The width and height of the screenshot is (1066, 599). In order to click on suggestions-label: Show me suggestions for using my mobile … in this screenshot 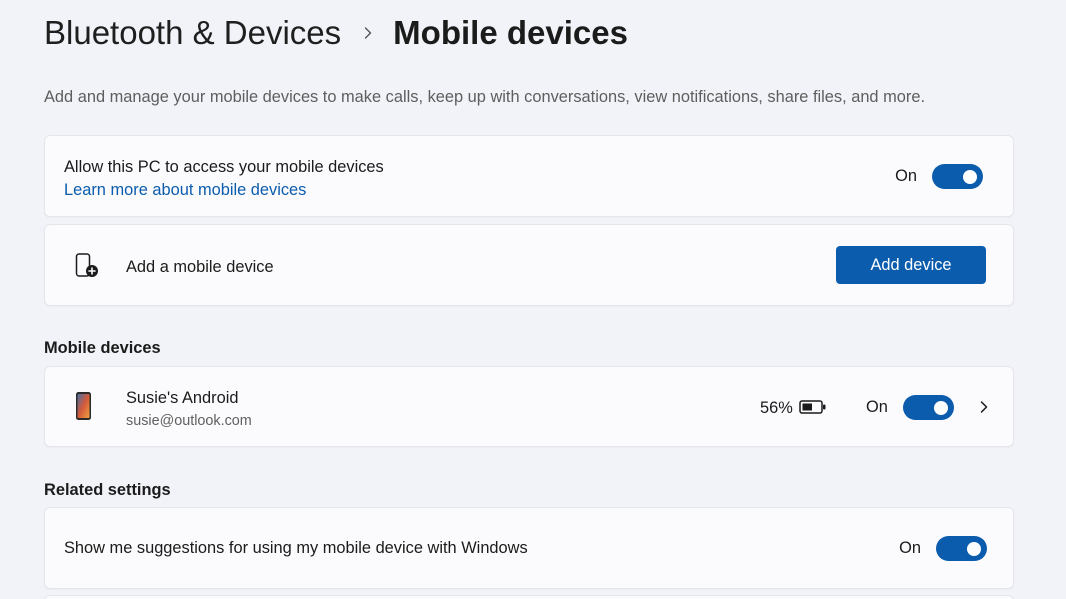, I will do `click(296, 548)`.